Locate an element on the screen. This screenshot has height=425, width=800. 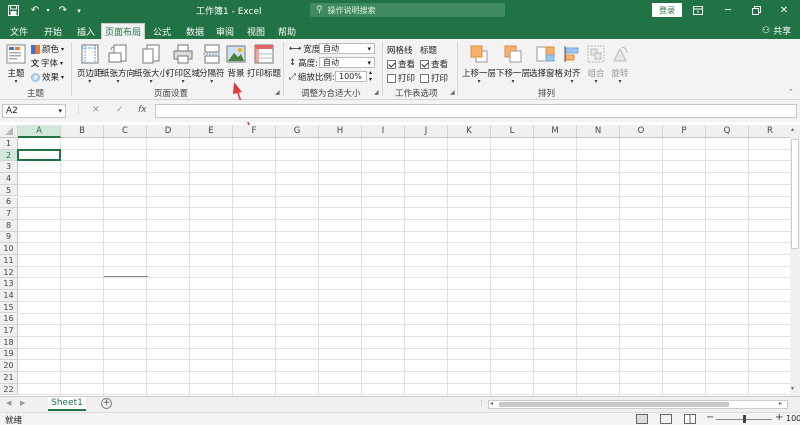
background-button: 背景 is located at coordinates (236, 61).